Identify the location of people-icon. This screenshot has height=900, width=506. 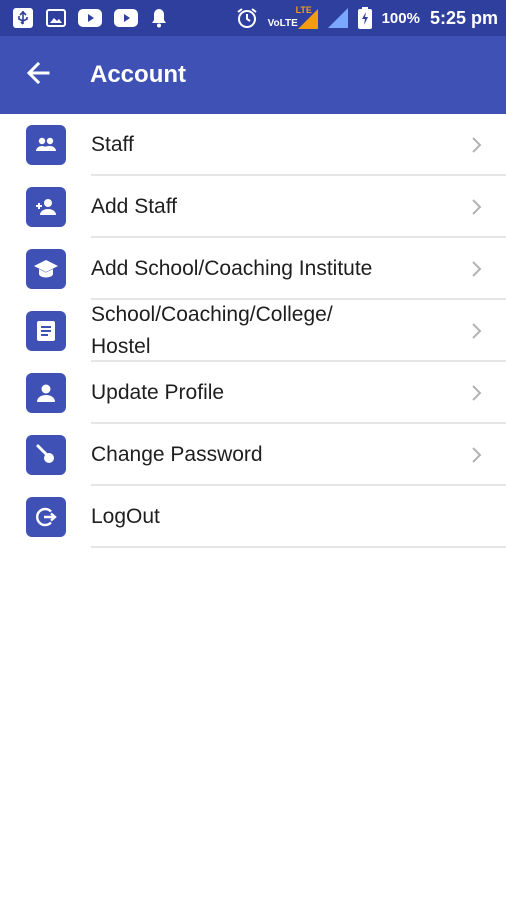
(46, 145).